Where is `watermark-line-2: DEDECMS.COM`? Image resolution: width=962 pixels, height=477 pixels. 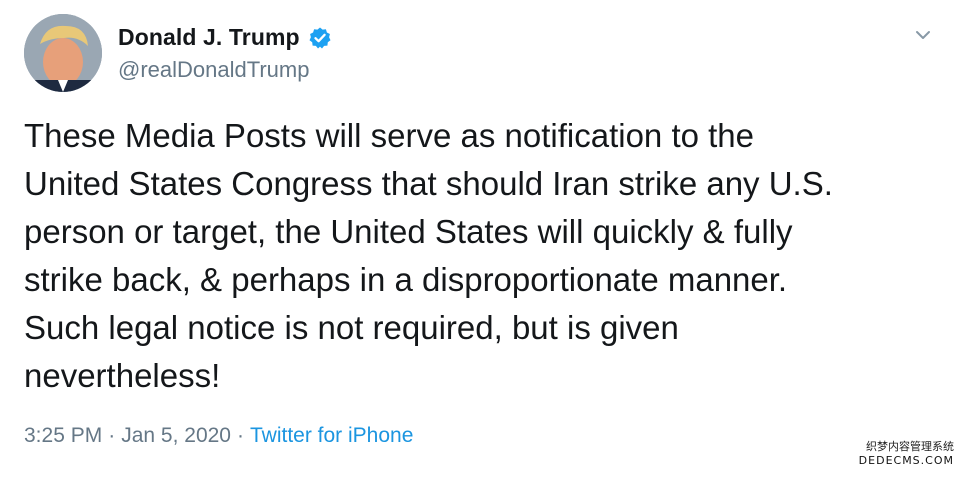 watermark-line-2: DEDECMS.COM is located at coordinates (906, 460).